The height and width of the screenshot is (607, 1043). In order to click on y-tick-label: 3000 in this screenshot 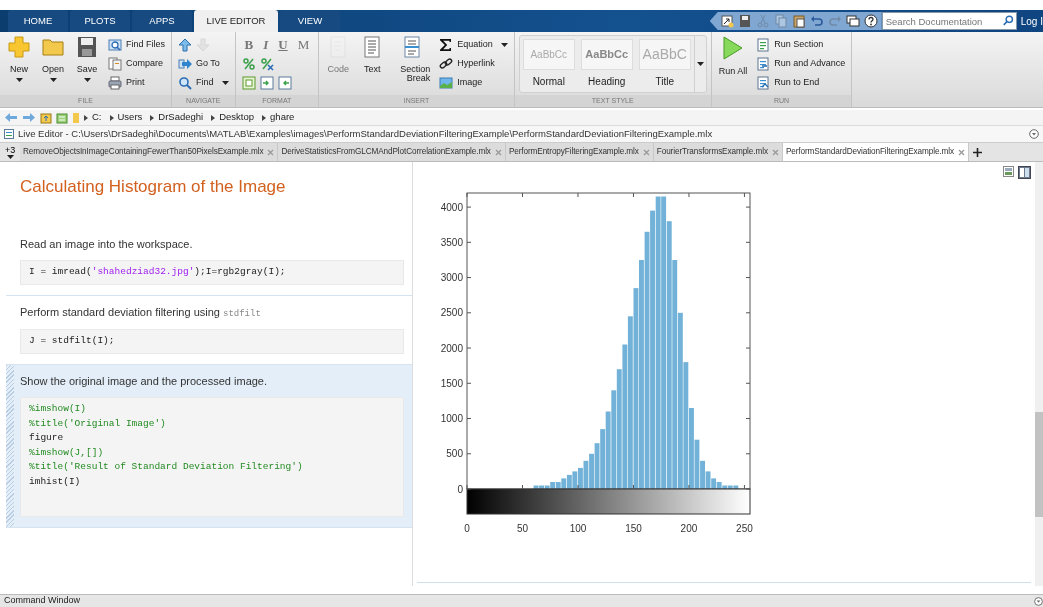, I will do `click(451, 278)`.